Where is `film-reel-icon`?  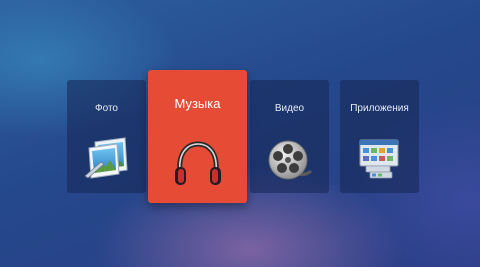 film-reel-icon is located at coordinates (289, 159).